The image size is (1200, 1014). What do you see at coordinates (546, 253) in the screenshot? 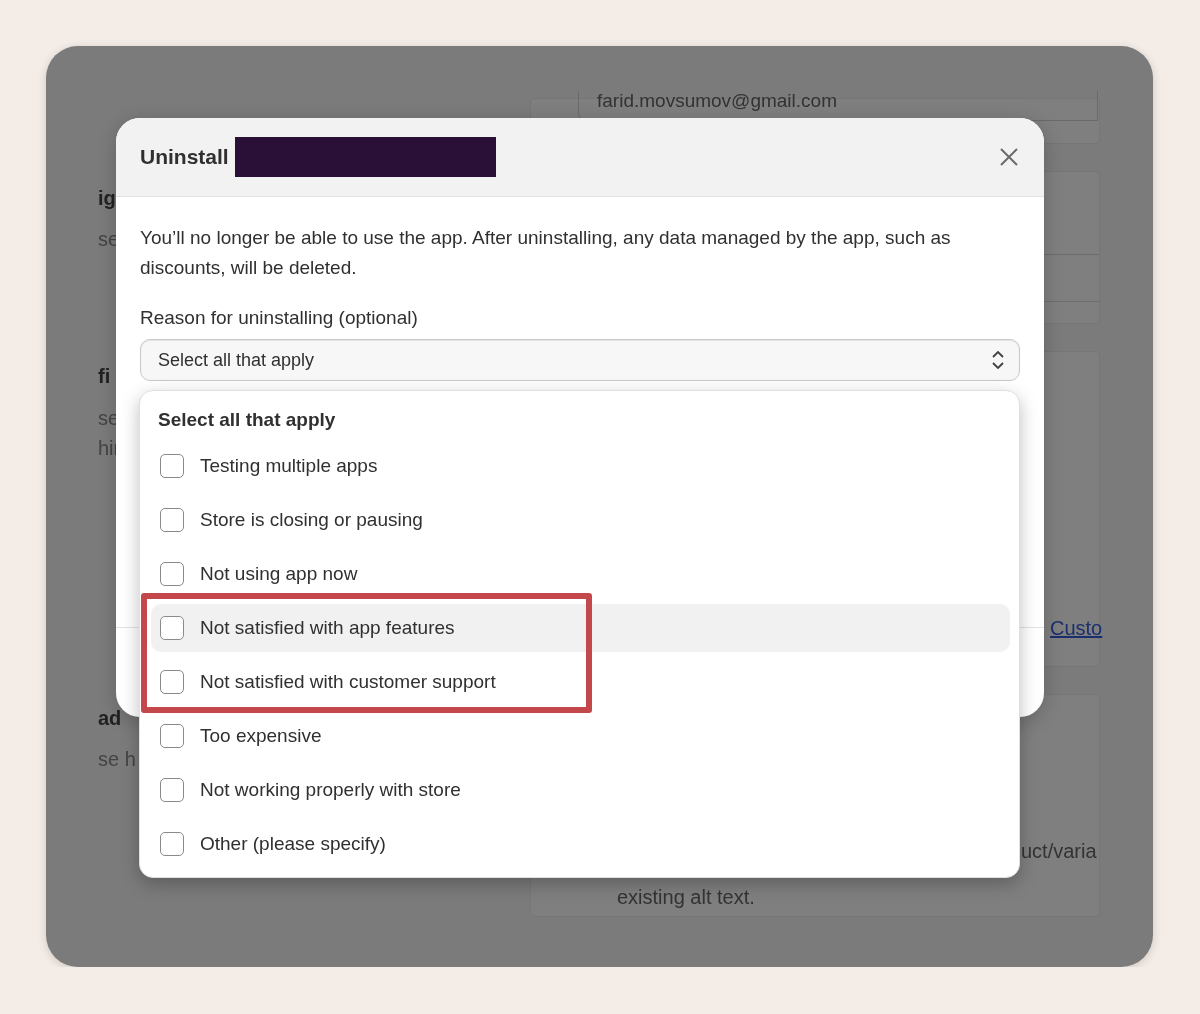
I see `dialog-description: You’ll no longer be able to use the app. After uninstalling, any data managed by the app, such as discounts, will be deleted.` at bounding box center [546, 253].